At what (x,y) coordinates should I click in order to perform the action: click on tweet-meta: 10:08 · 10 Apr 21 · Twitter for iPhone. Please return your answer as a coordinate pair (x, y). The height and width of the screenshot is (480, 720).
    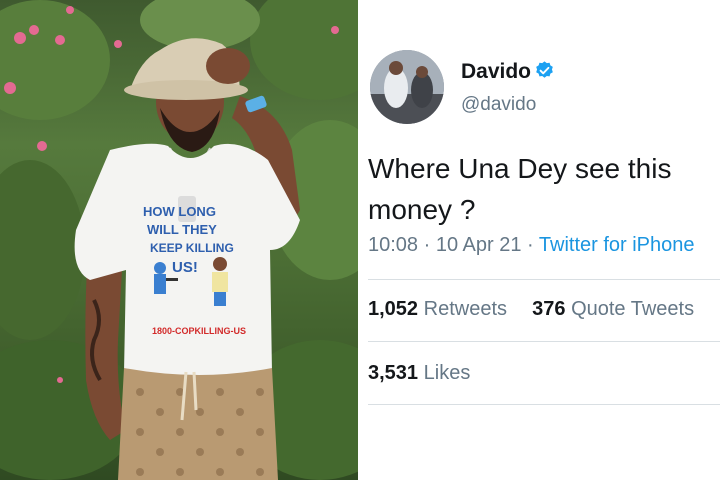
    Looking at the image, I should click on (531, 245).